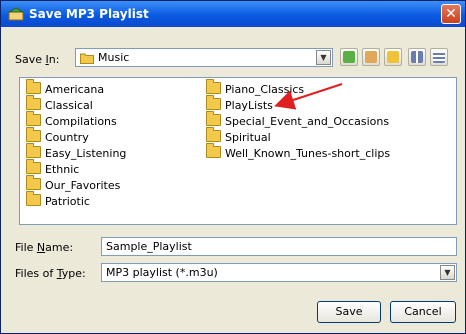 The image size is (466, 334). Describe the element at coordinates (54, 59) in the screenshot. I see `save-in-label-suffix: n:` at that location.